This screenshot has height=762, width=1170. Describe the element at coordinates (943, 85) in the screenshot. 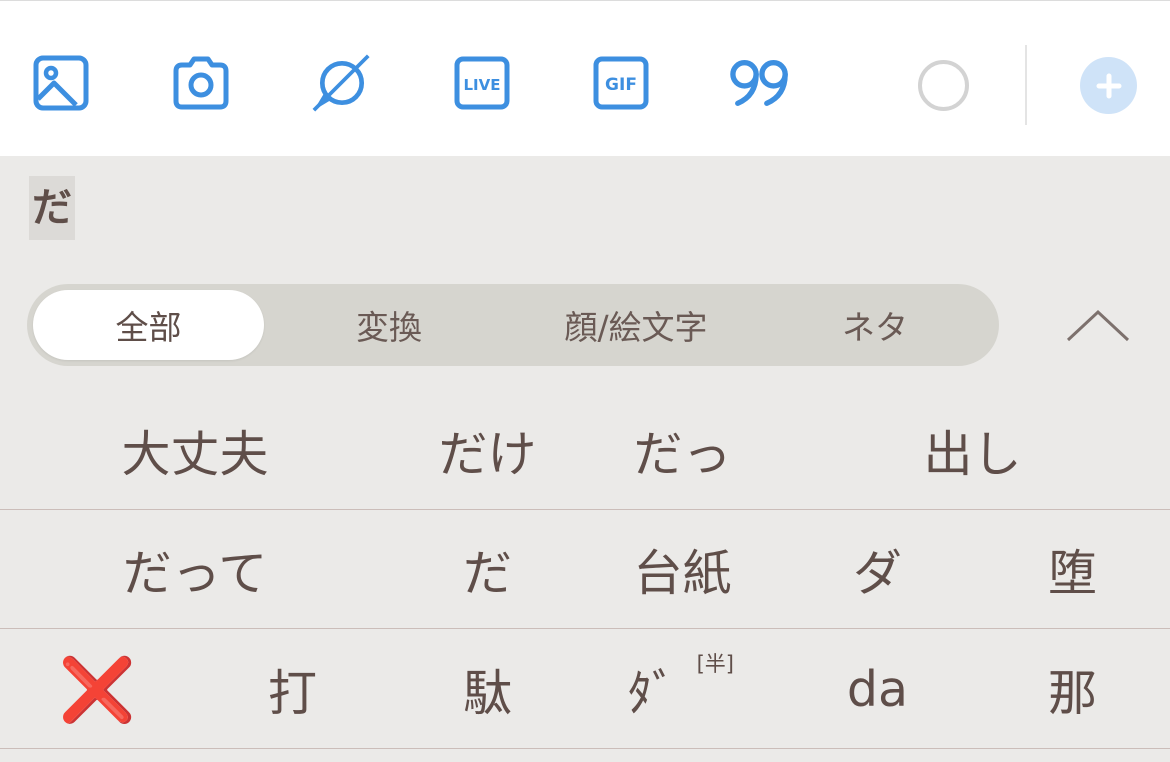

I see `character-count-ring` at that location.